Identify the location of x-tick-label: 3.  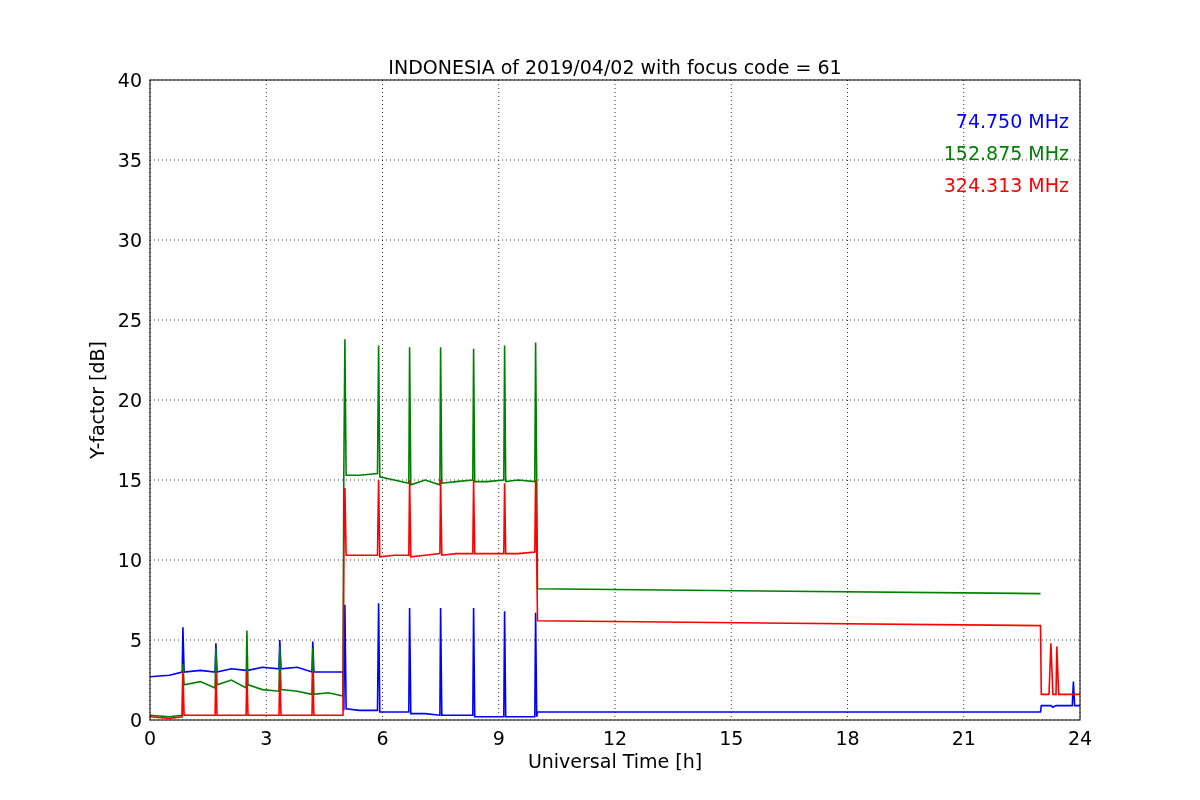
(266, 738).